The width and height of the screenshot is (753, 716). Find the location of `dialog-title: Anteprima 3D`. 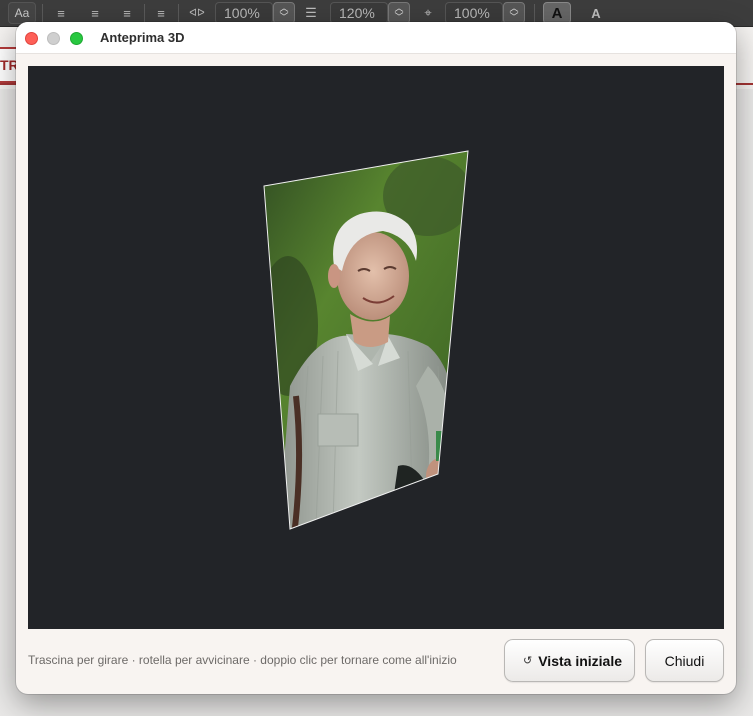

dialog-title: Anteprima 3D is located at coordinates (142, 37).